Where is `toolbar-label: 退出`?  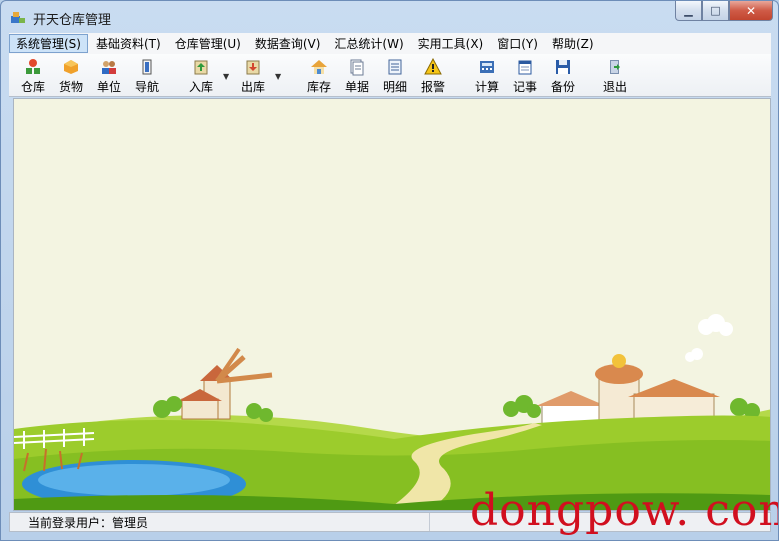 toolbar-label: 退出 is located at coordinates (615, 87).